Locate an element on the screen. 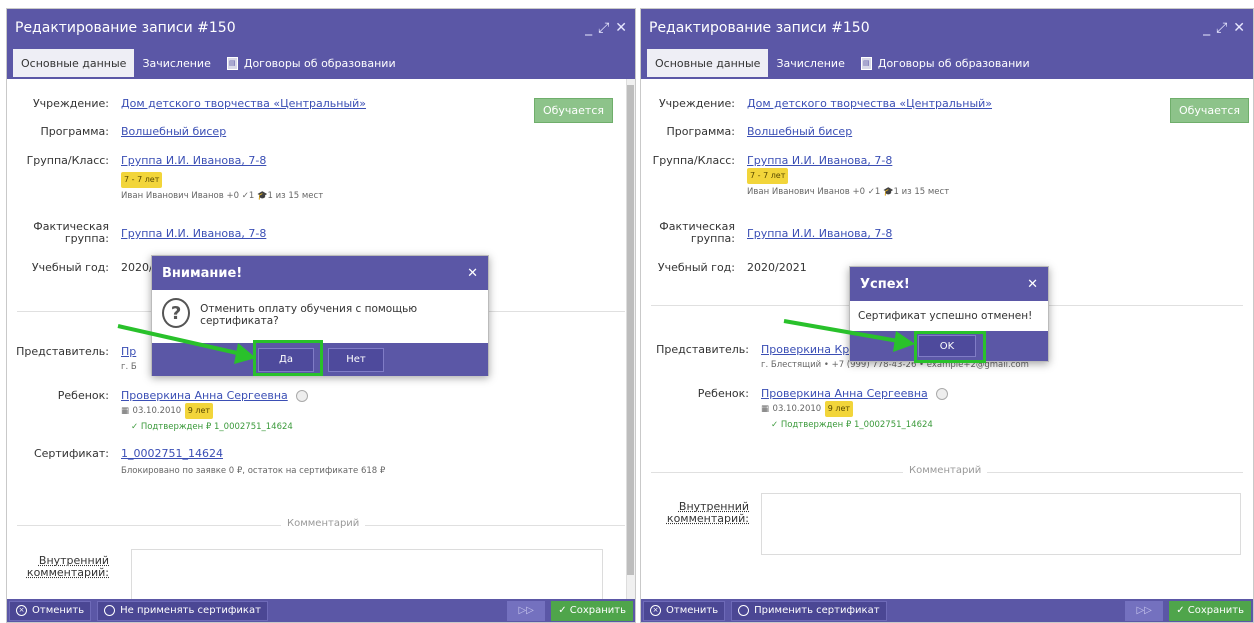  arrow-icon is located at coordinates (849, 335).